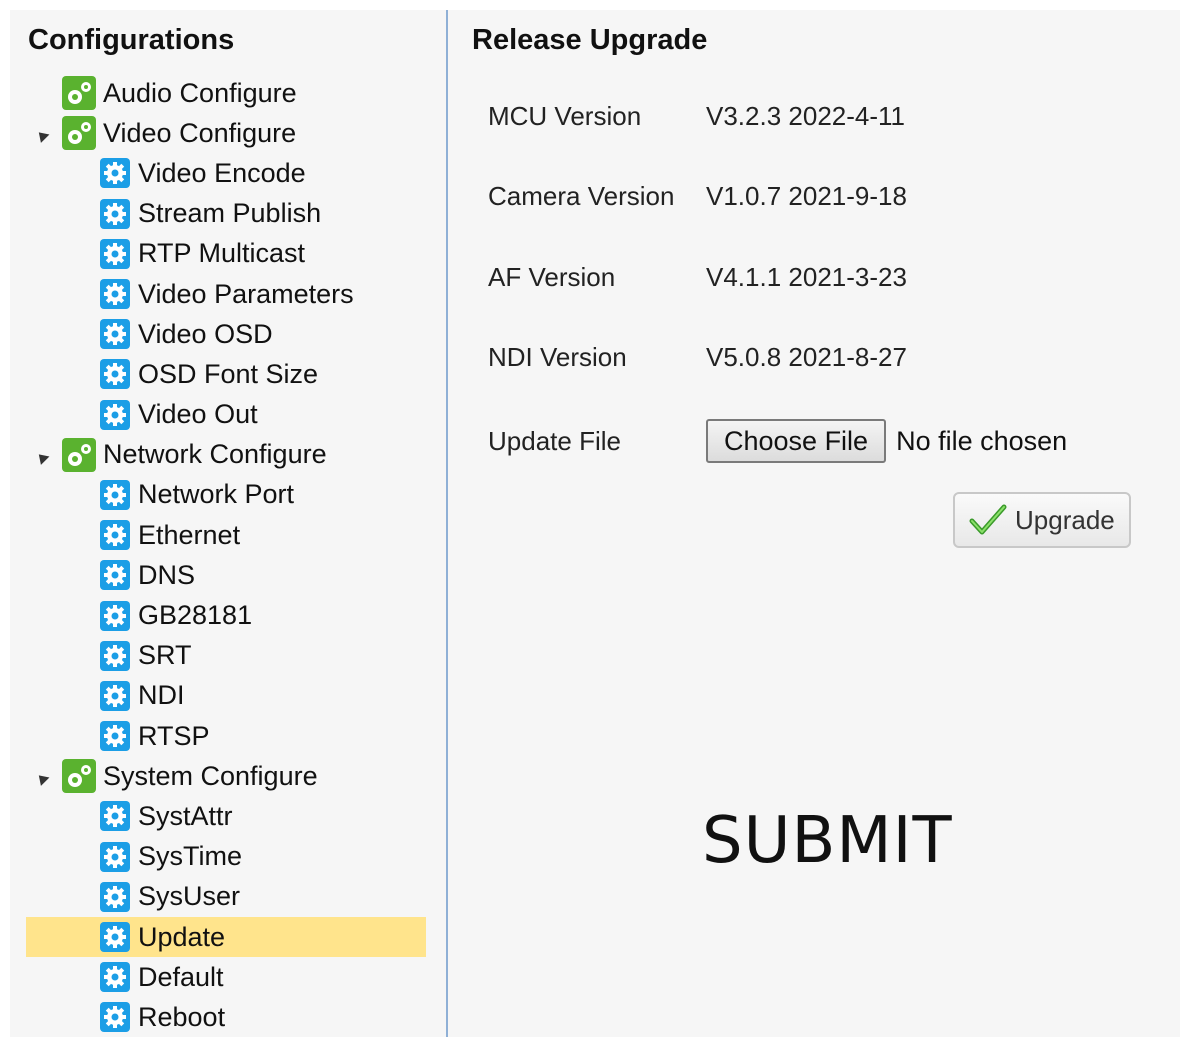 This screenshot has height=1038, width=1183. I want to click on version-value: V3.2.3 2022-4-11, so click(805, 115).